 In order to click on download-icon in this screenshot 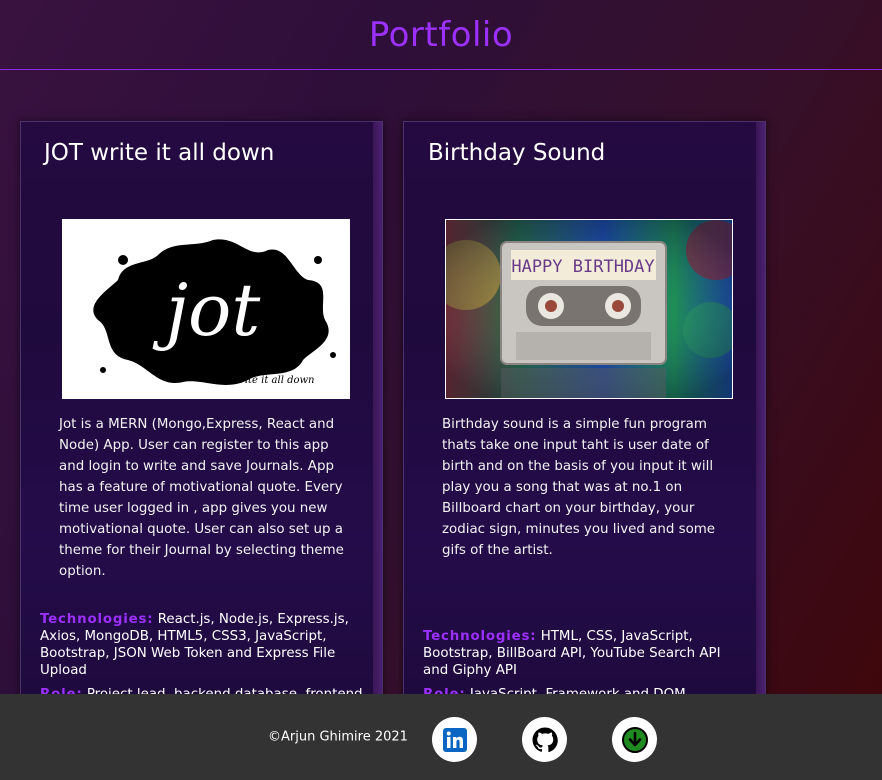, I will do `click(634, 739)`.